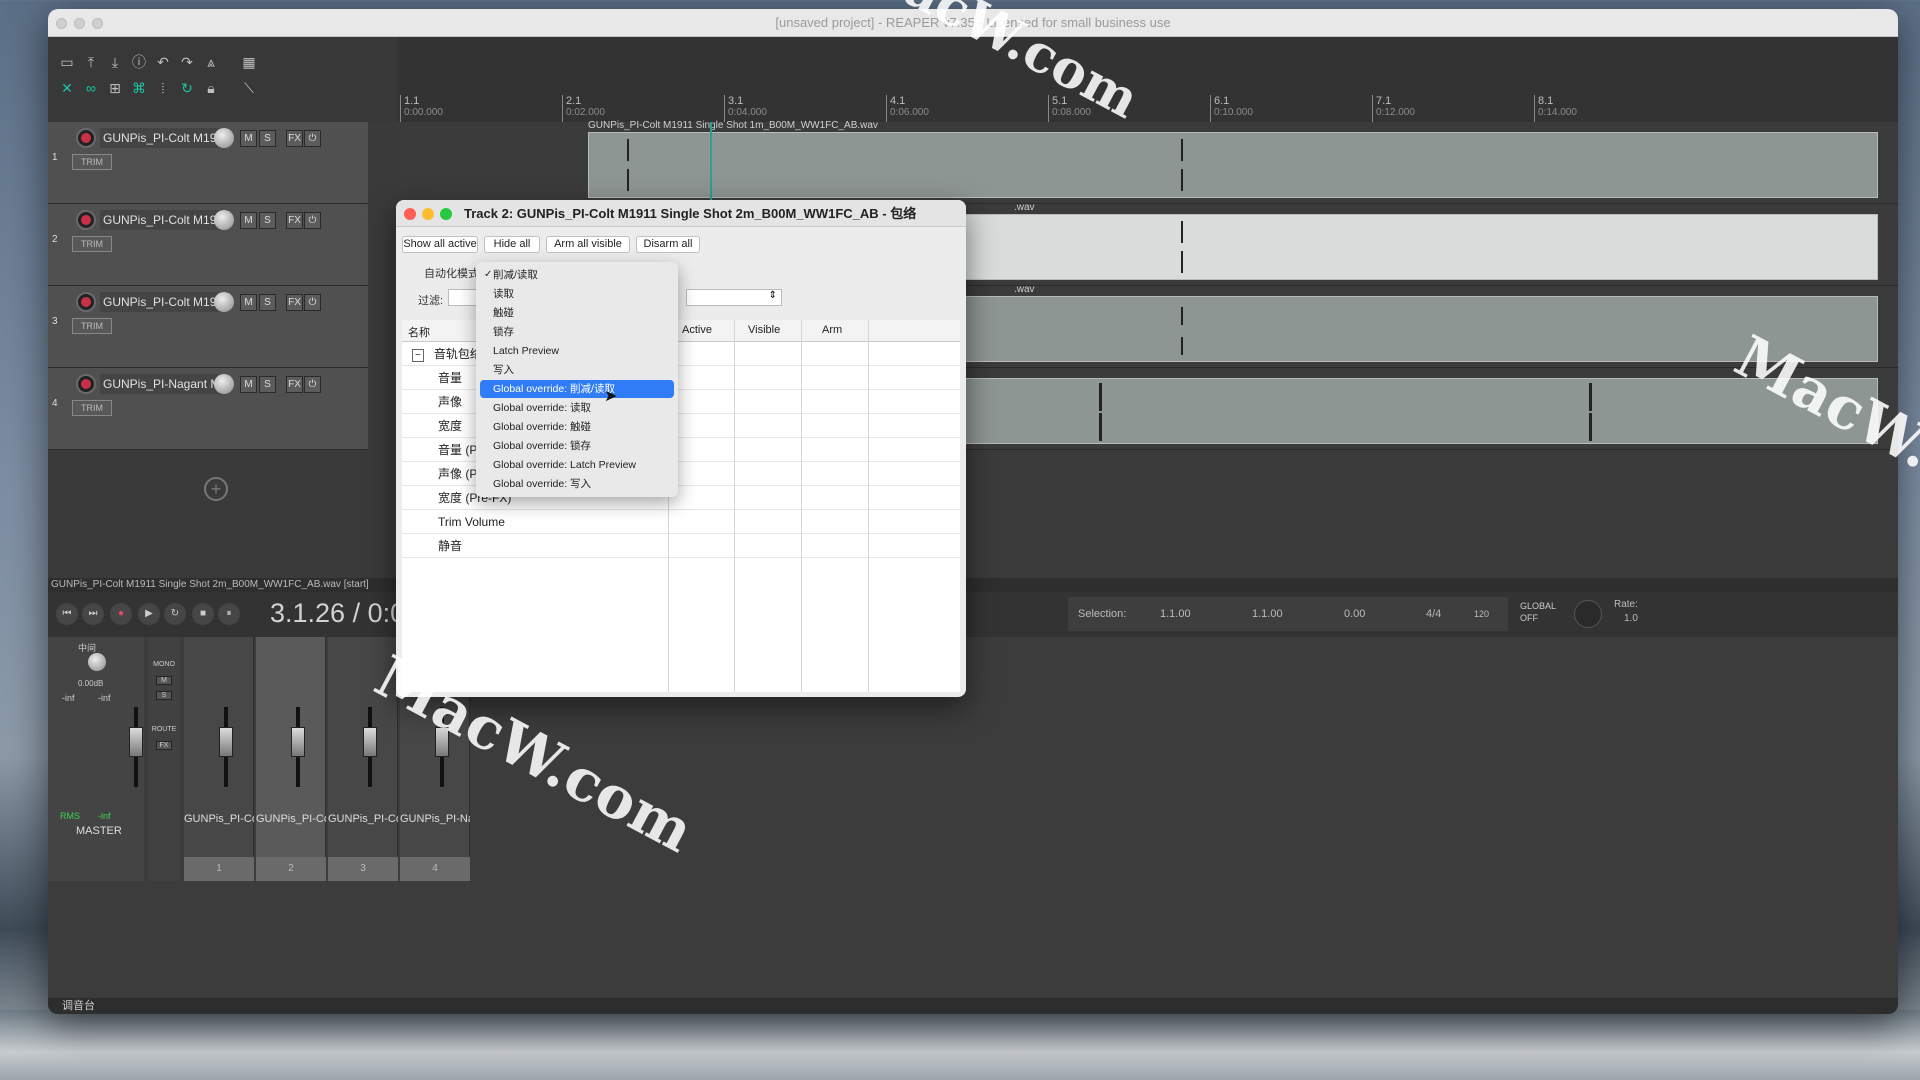  Describe the element at coordinates (91, 88) in the screenshot. I see `link-icon: ∞` at that location.